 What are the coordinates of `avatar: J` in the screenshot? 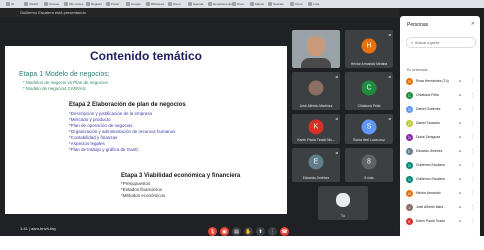 It's located at (409, 207).